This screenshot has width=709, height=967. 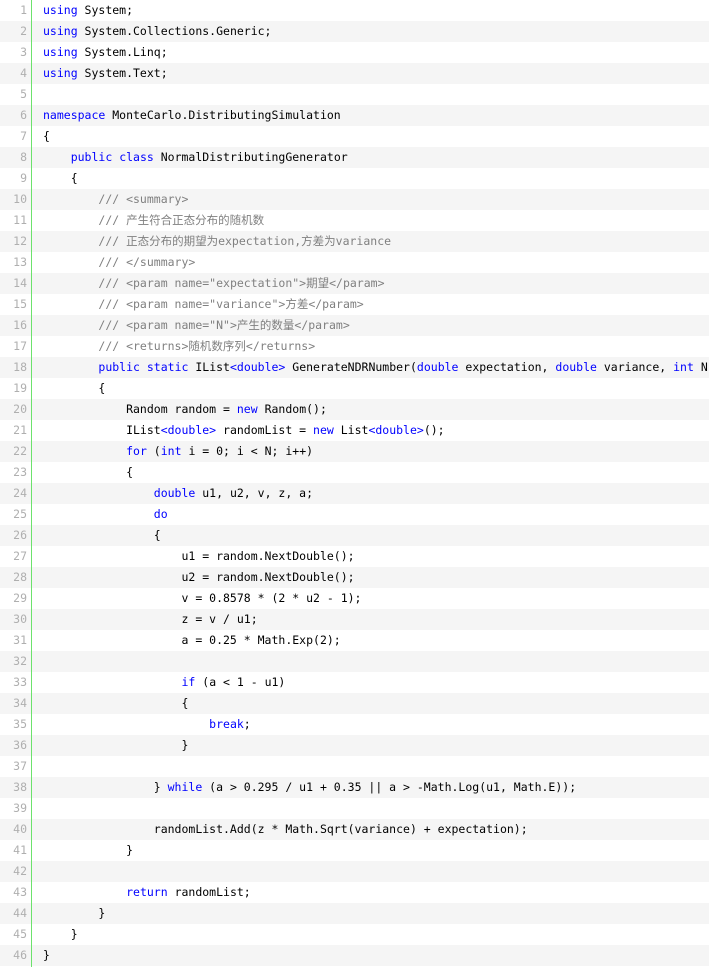 I want to click on line-number: 18, so click(x=20, y=367).